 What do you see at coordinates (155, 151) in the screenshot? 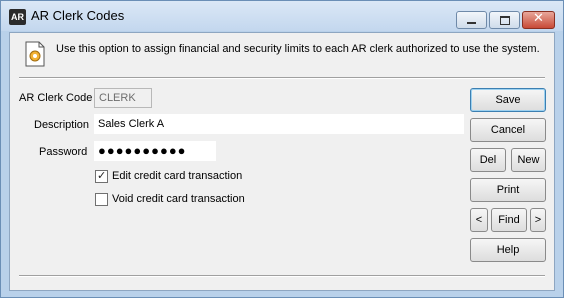
I see `password-field: ●●●●●●●●●●` at bounding box center [155, 151].